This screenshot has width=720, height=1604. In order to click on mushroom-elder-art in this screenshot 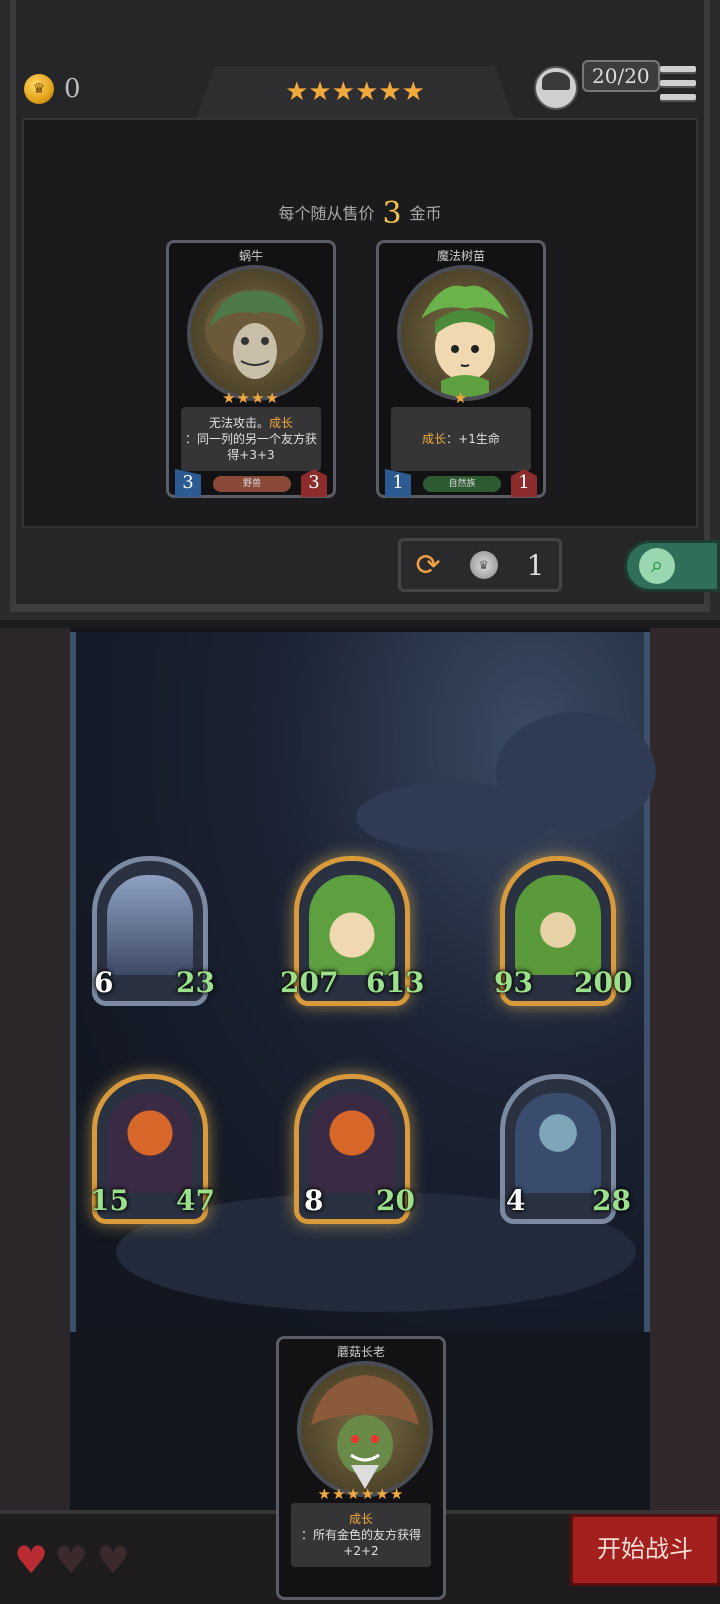, I will do `click(365, 1429)`.